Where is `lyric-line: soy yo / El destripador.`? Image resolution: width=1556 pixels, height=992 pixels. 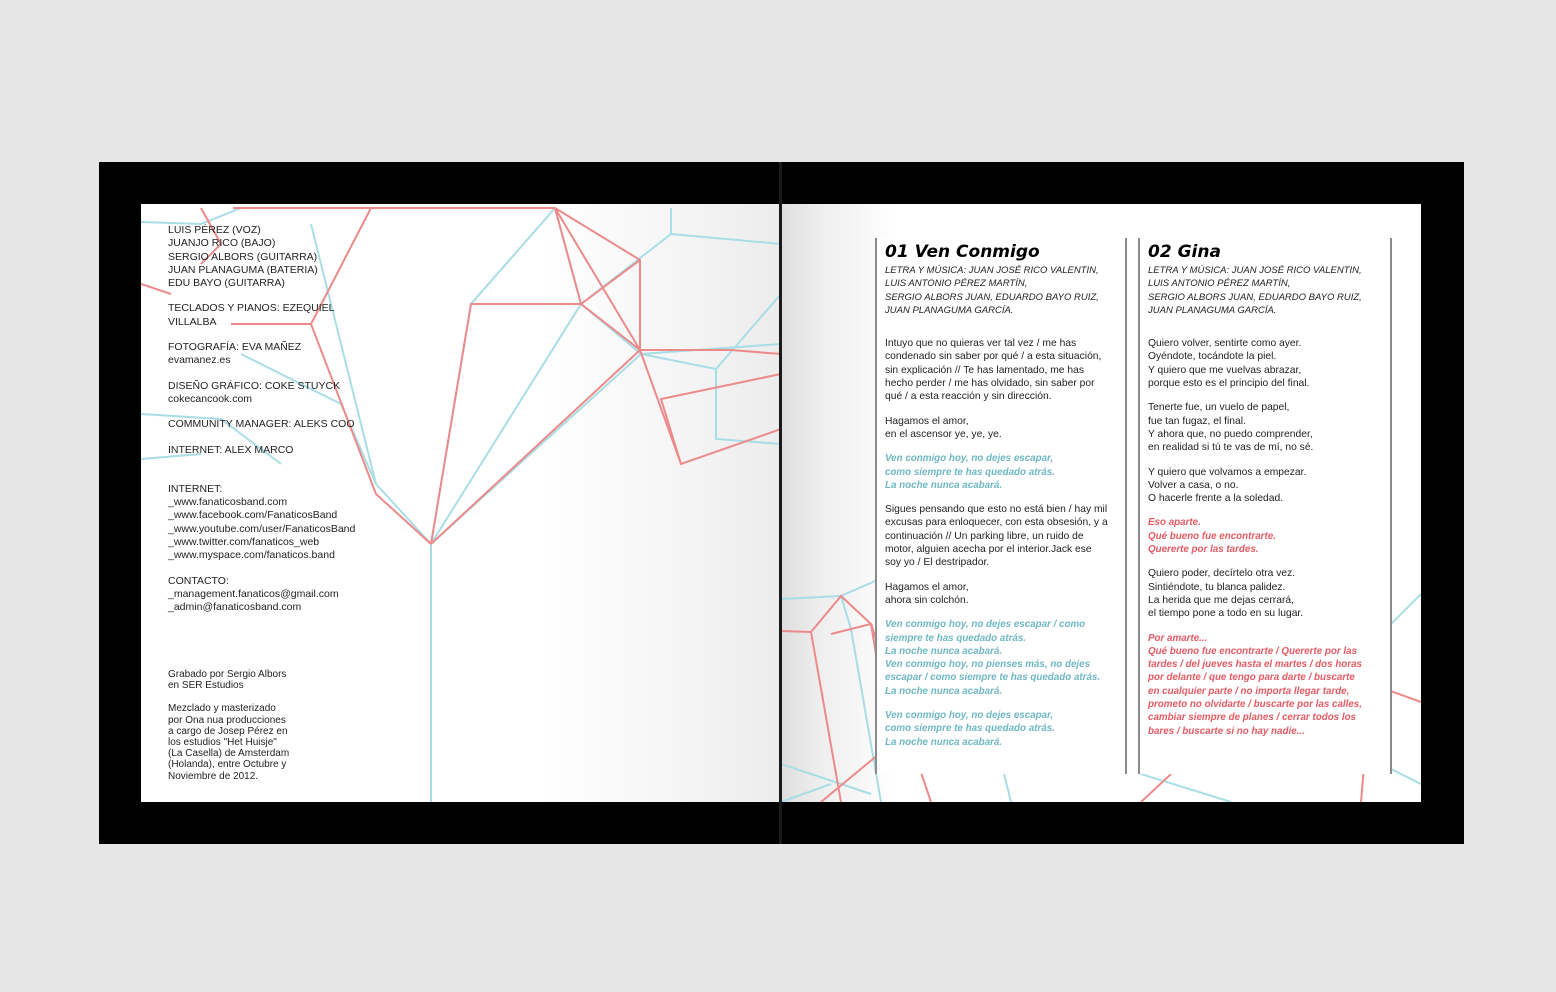 lyric-line: soy yo / El destripador. is located at coordinates (937, 563).